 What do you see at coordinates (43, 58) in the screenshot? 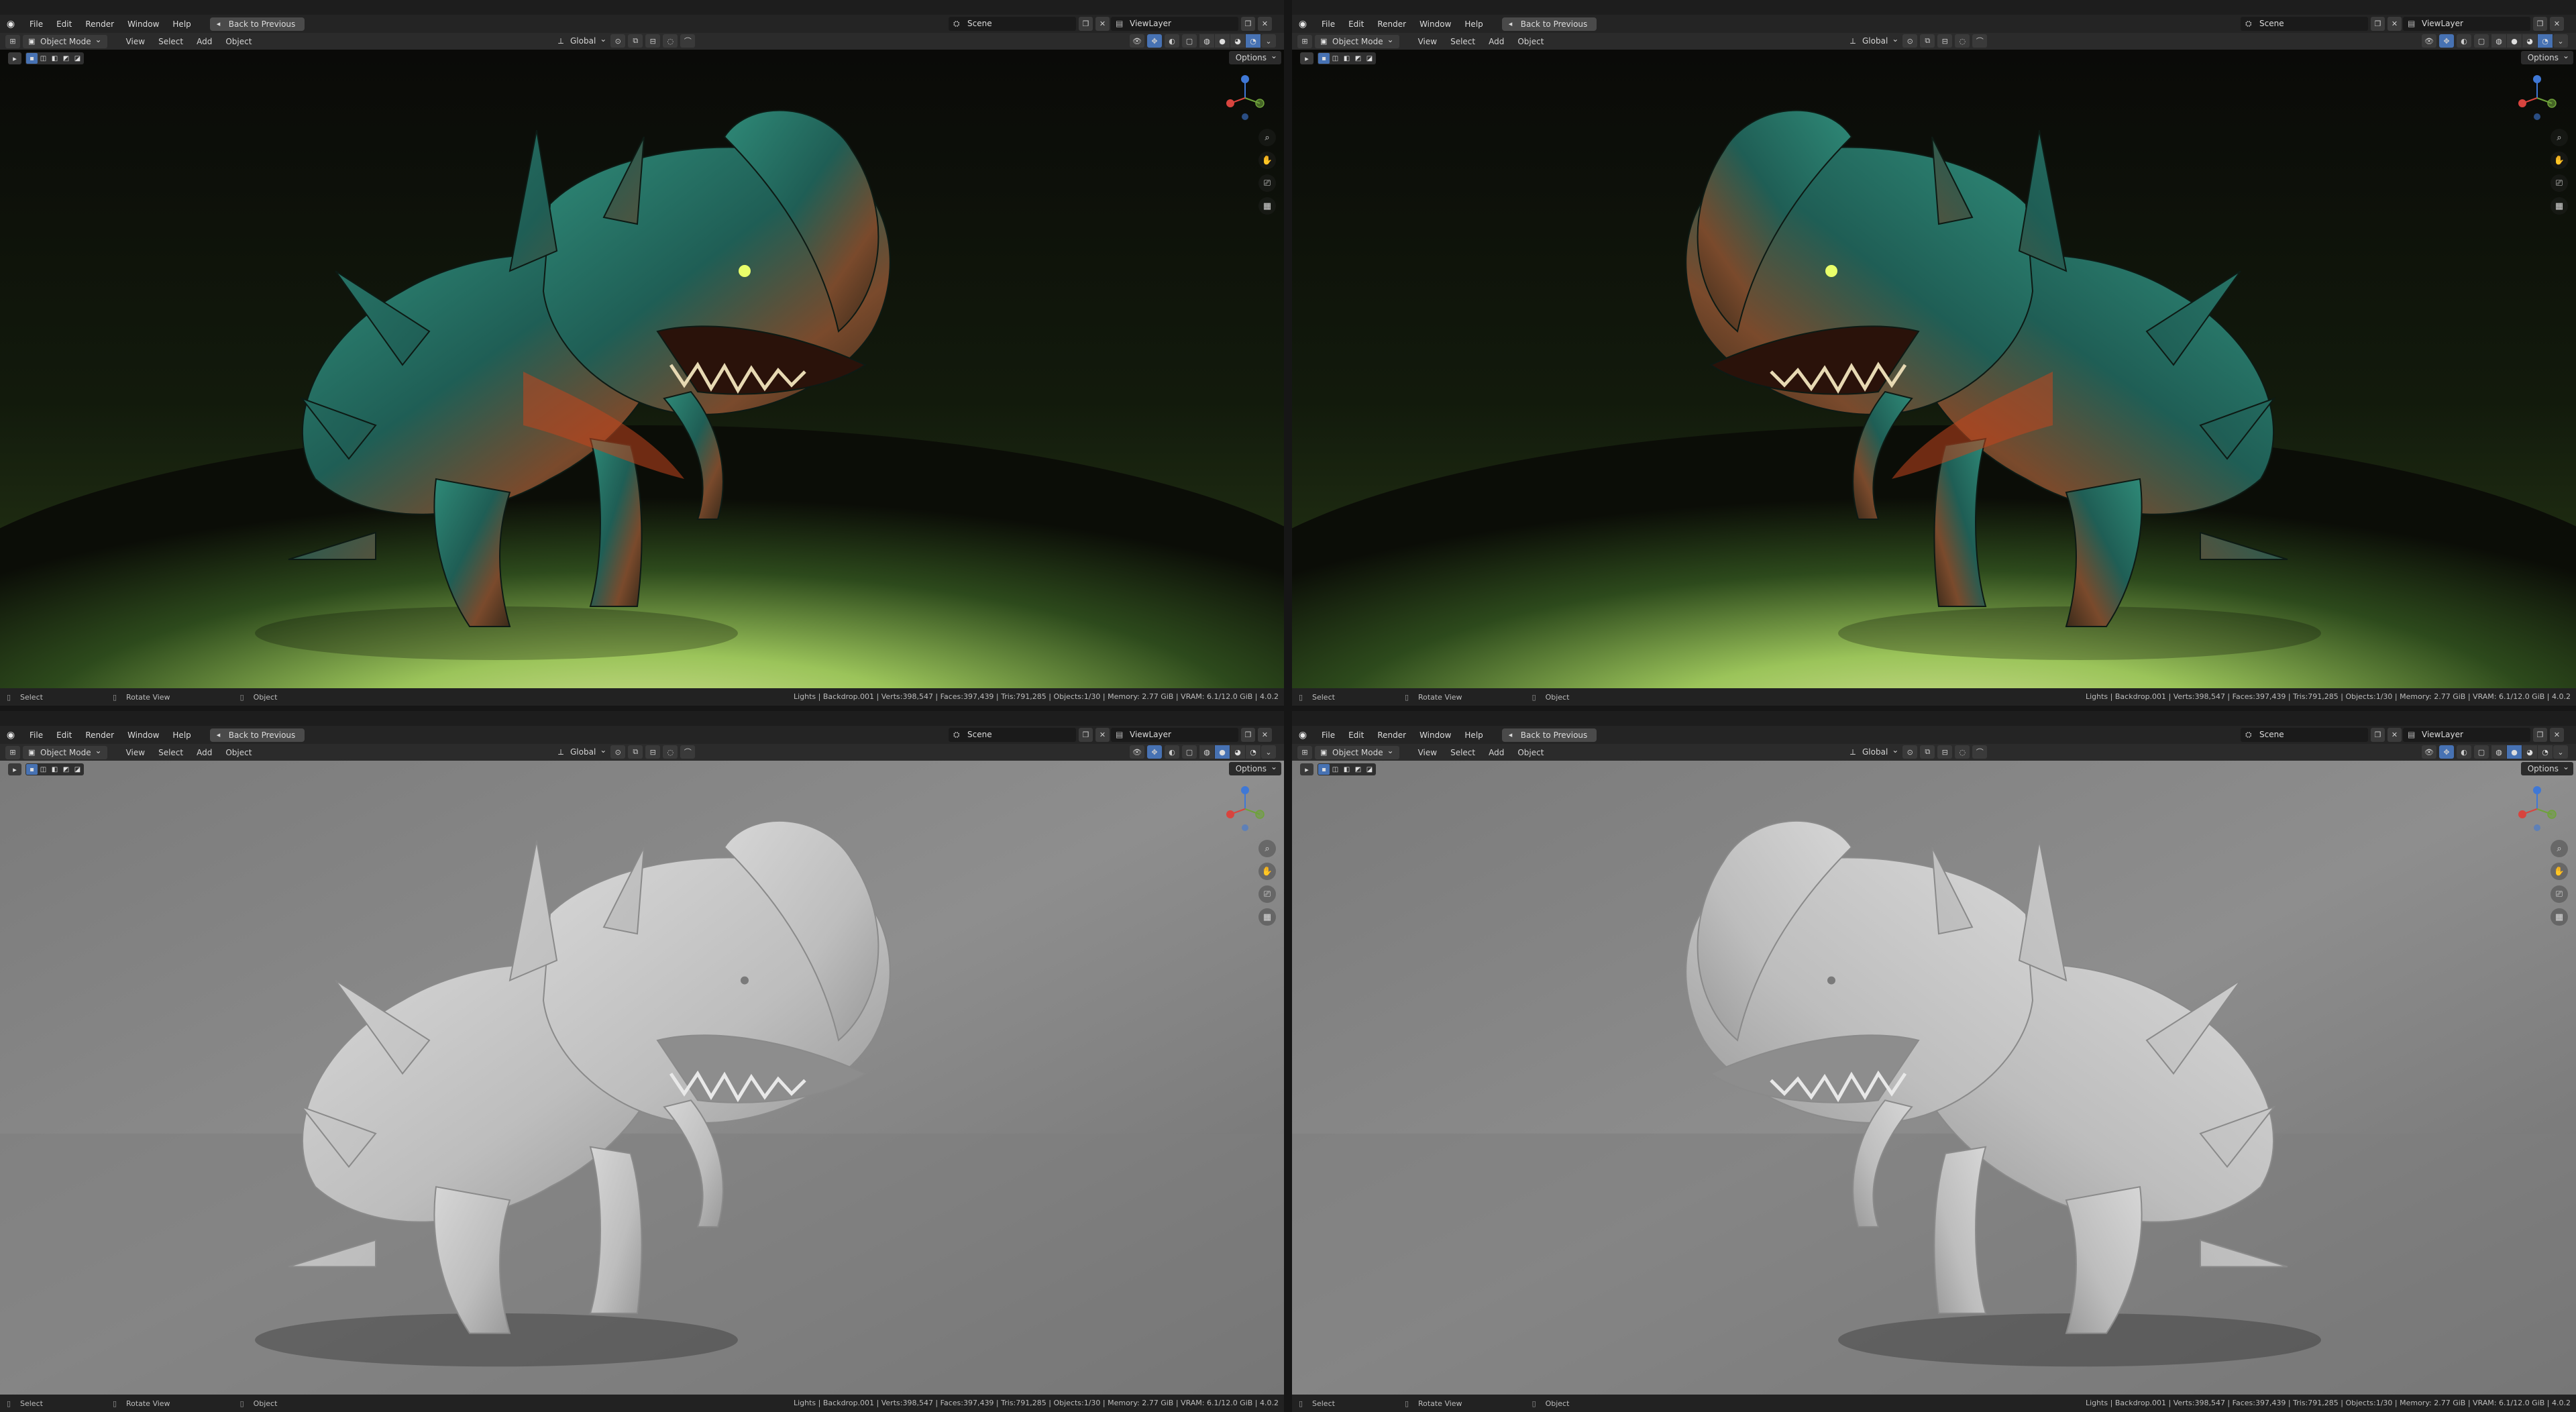
I see `select-extend-icon: ◫` at bounding box center [43, 58].